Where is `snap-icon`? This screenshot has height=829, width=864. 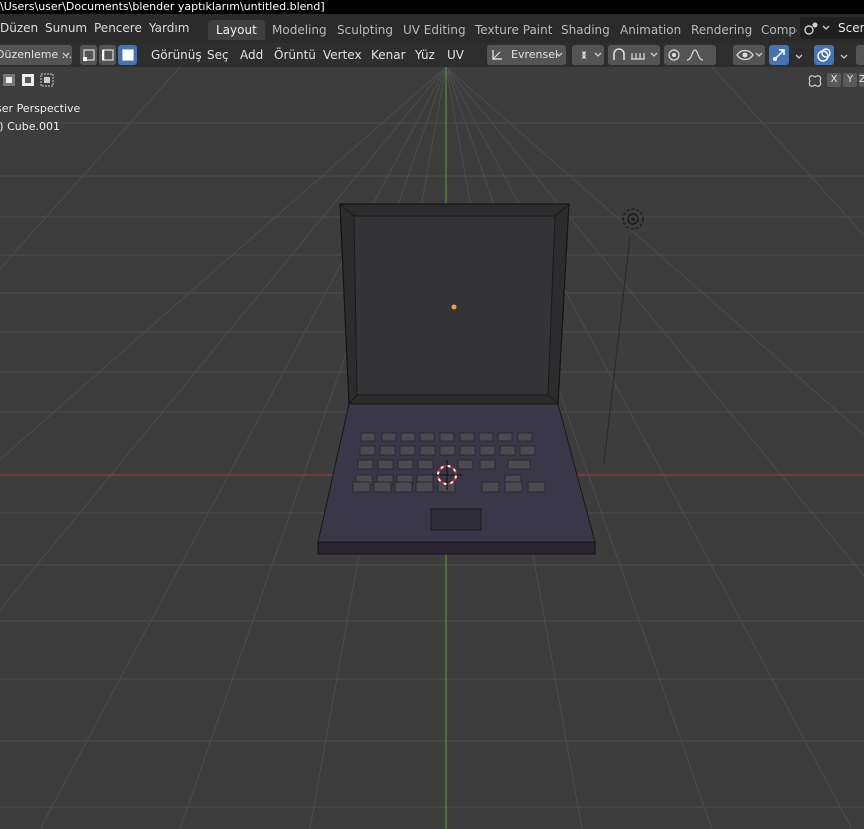 snap-icon is located at coordinates (619, 54).